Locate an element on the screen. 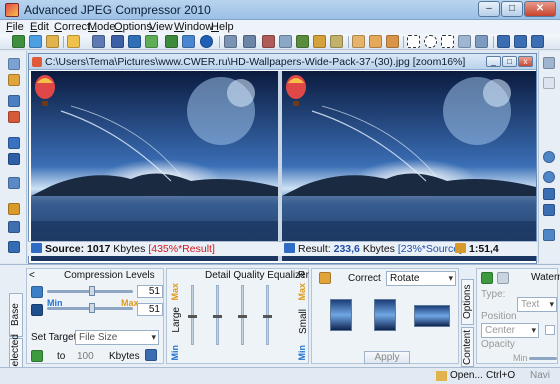  ellipse-select-icon is located at coordinates (430, 41).